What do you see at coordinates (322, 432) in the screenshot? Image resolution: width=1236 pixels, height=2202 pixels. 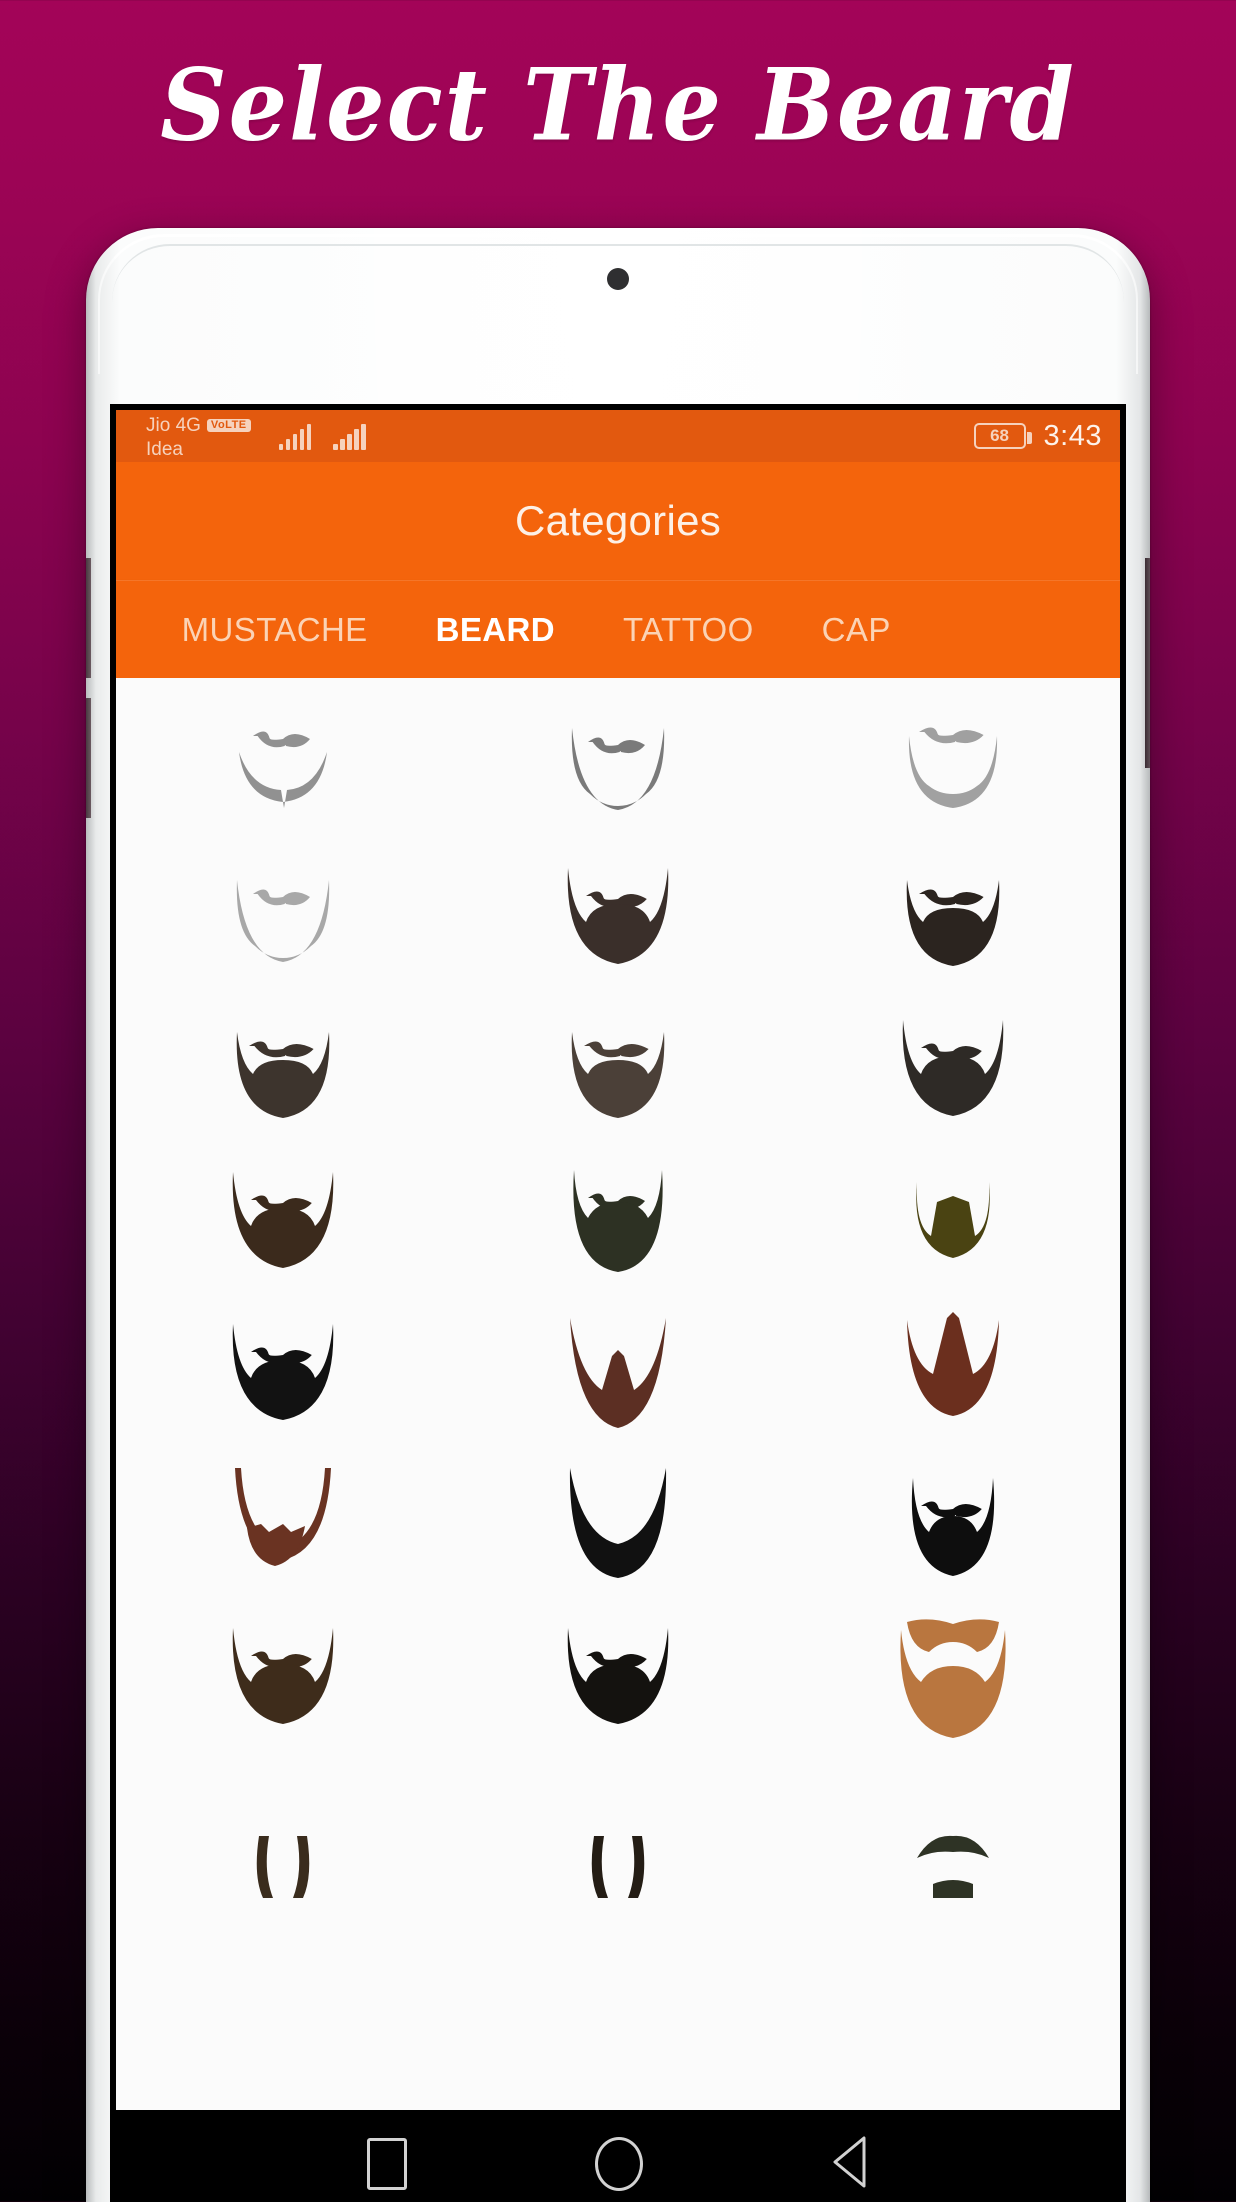 I see `signal-strength-group` at bounding box center [322, 432].